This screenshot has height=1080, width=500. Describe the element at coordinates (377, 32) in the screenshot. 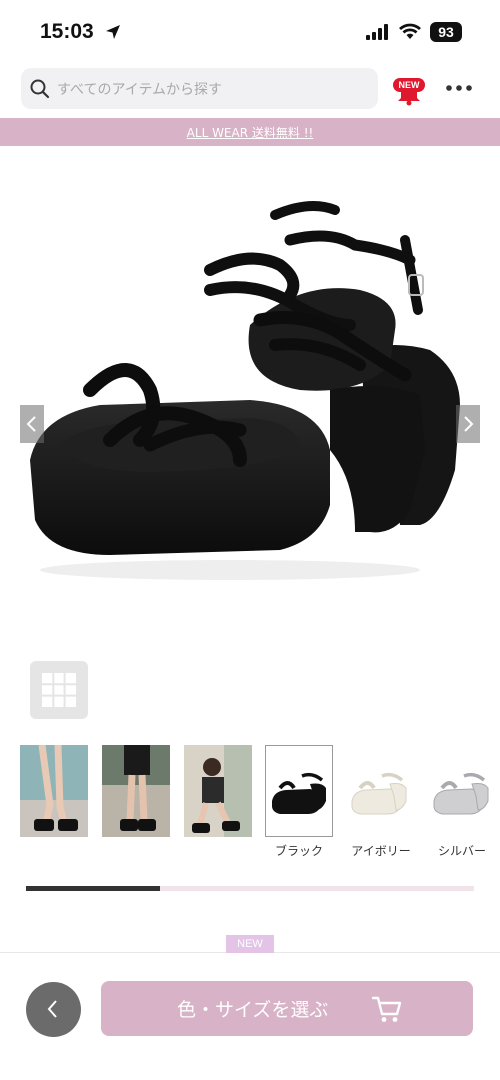

I see `cellular-signal-icon` at that location.